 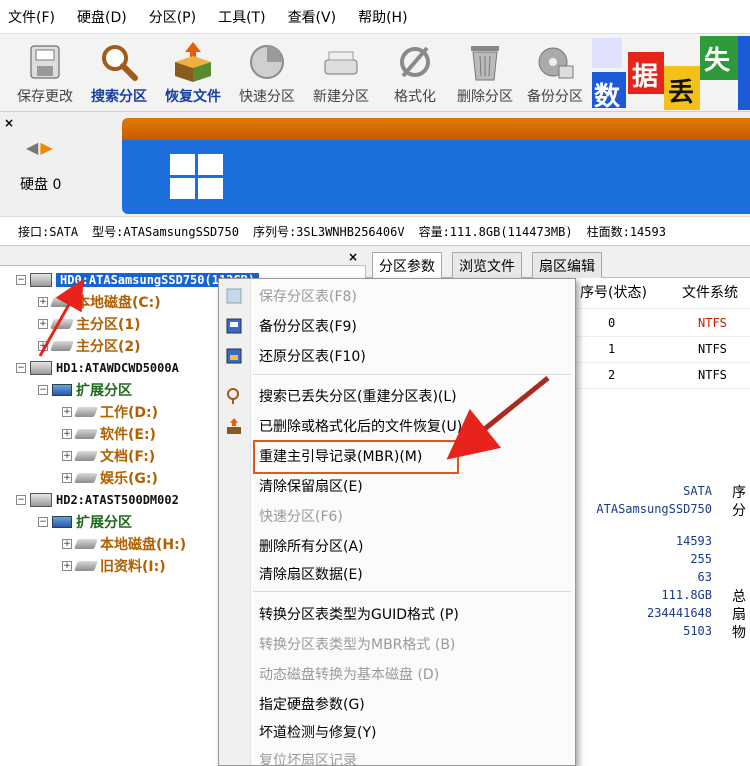 What do you see at coordinates (234, 396) in the screenshot?
I see `search-lost-icon` at bounding box center [234, 396].